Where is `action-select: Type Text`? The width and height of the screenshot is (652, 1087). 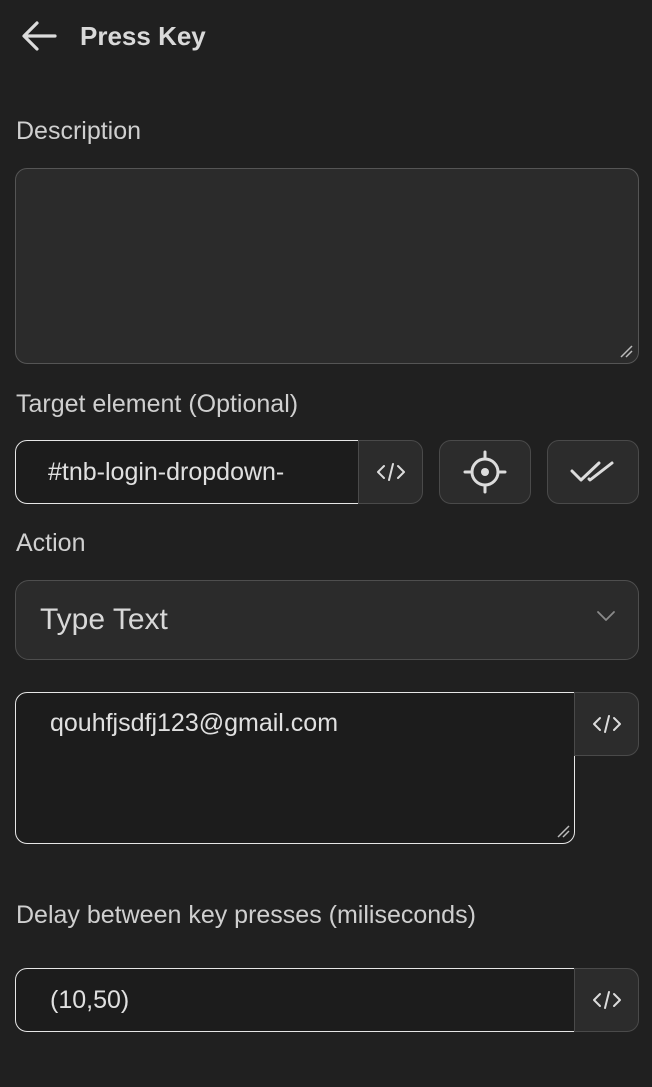
action-select: Type Text is located at coordinates (327, 620).